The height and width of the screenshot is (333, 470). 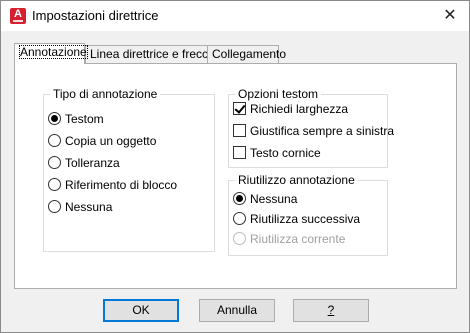 What do you see at coordinates (249, 54) in the screenshot?
I see `tab-label: Collegamento` at bounding box center [249, 54].